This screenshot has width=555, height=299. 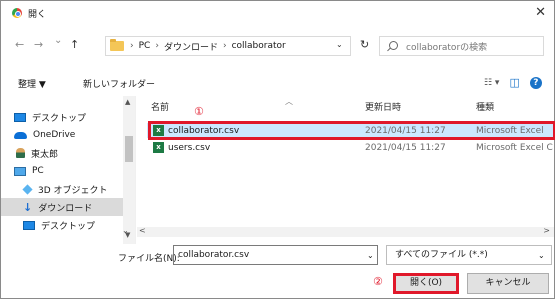 I want to click on filename-label: ファイル名(N):, so click(x=149, y=259).